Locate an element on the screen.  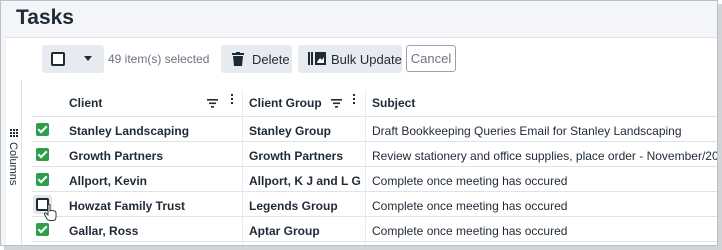
select-all-dropdown is located at coordinates (73, 59).